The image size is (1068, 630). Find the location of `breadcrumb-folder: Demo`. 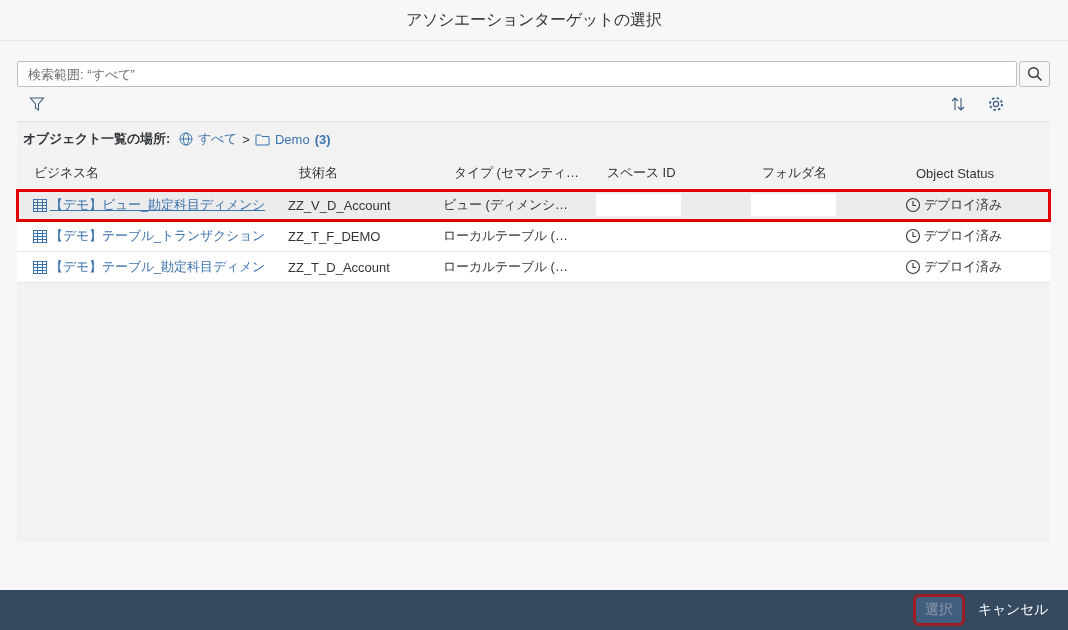

breadcrumb-folder: Demo is located at coordinates (292, 139).